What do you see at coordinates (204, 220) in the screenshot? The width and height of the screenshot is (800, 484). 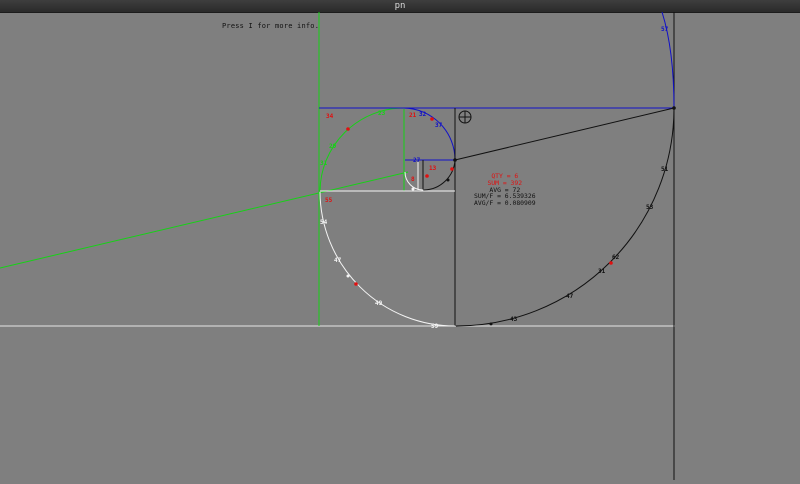 I see `green-diagonal` at bounding box center [204, 220].